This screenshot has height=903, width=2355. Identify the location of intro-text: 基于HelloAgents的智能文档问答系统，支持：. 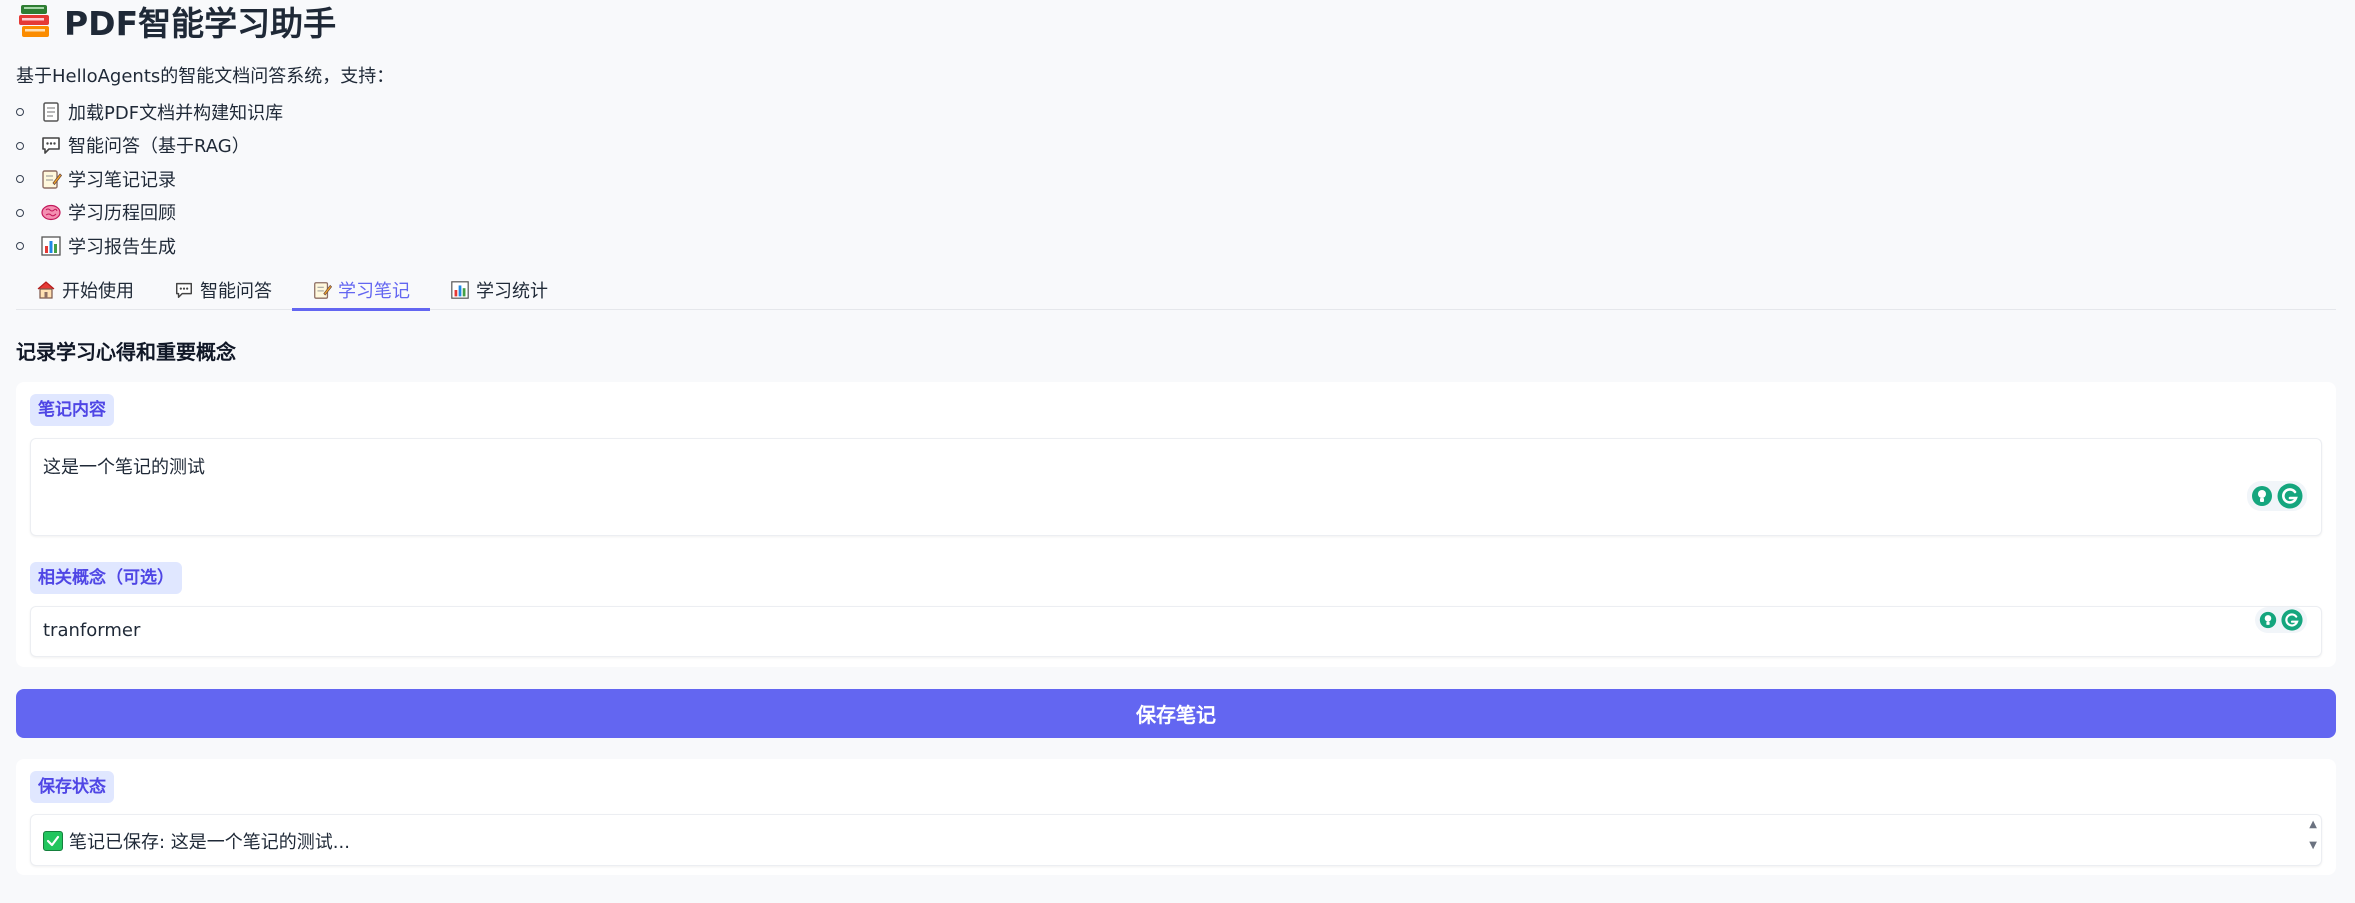
(205, 76).